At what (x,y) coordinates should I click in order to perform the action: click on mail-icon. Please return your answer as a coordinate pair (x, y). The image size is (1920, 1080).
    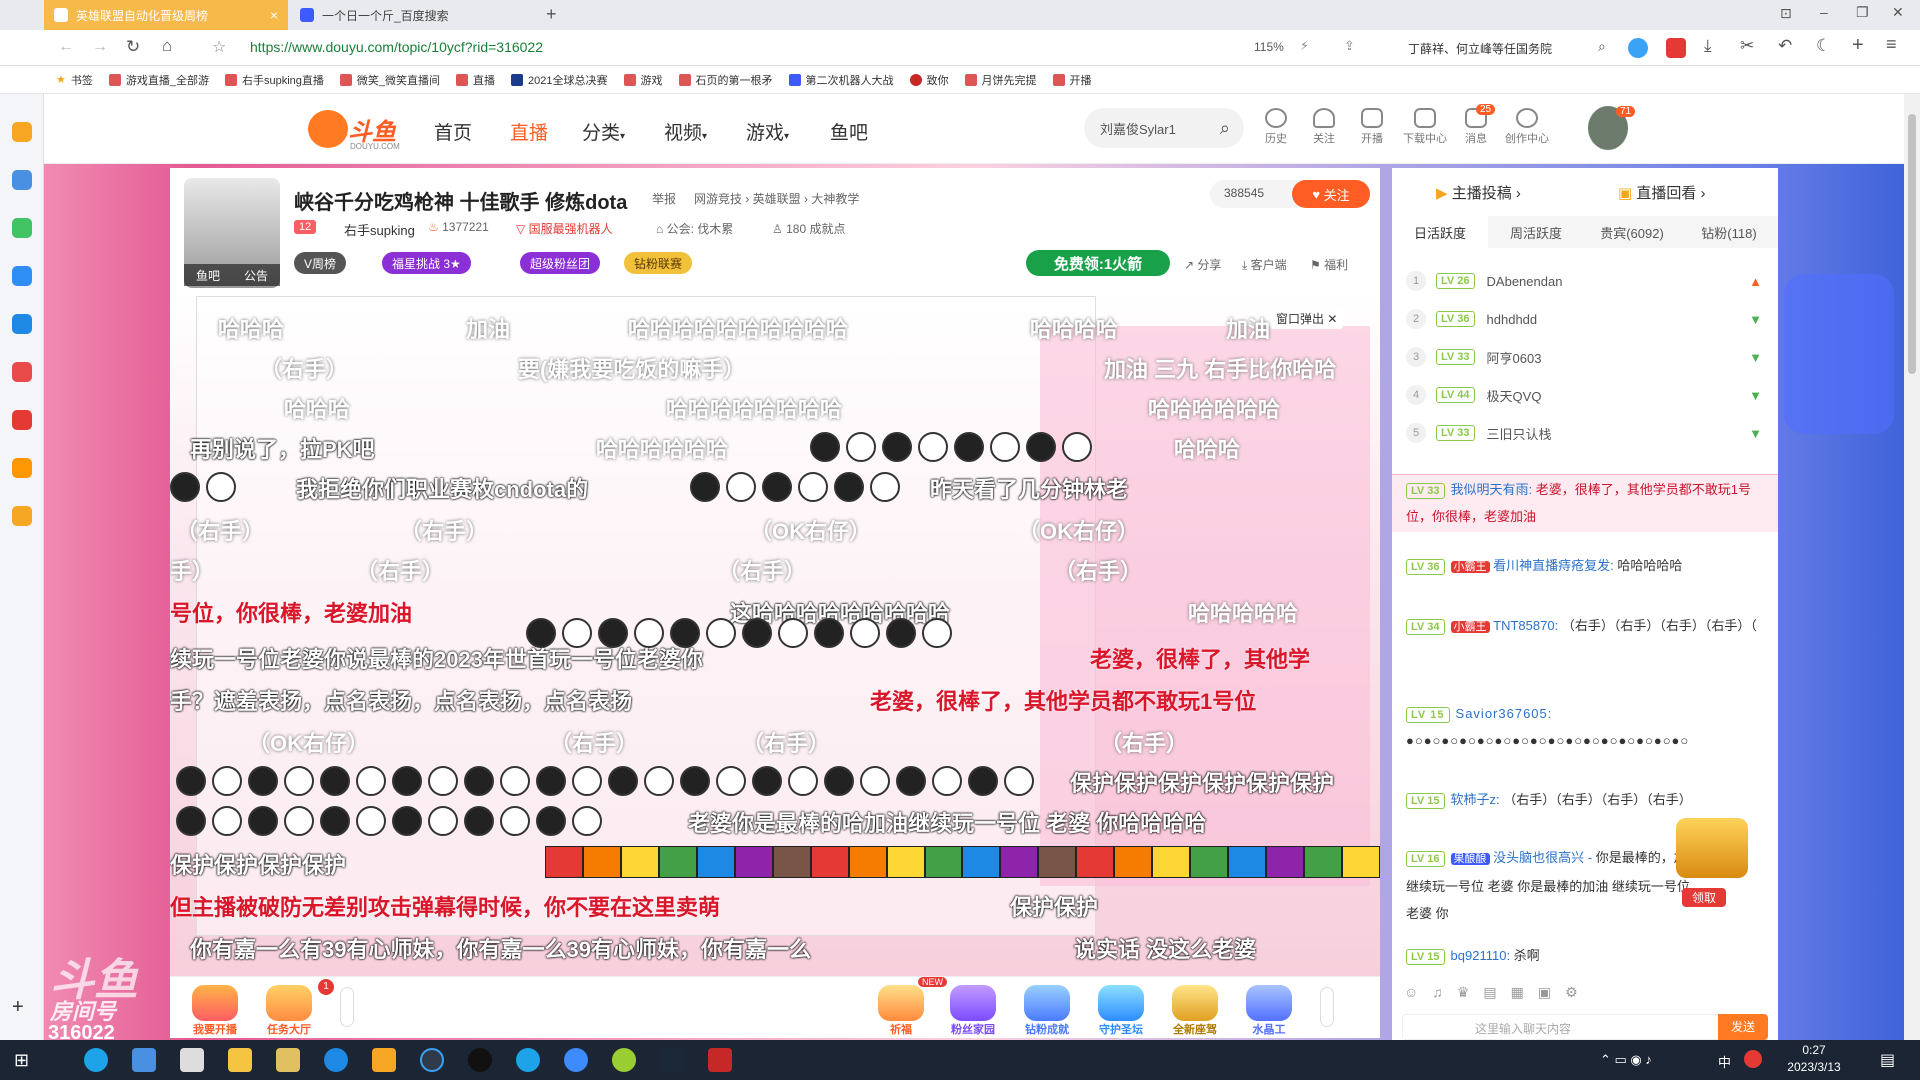
    Looking at the image, I should click on (192, 1060).